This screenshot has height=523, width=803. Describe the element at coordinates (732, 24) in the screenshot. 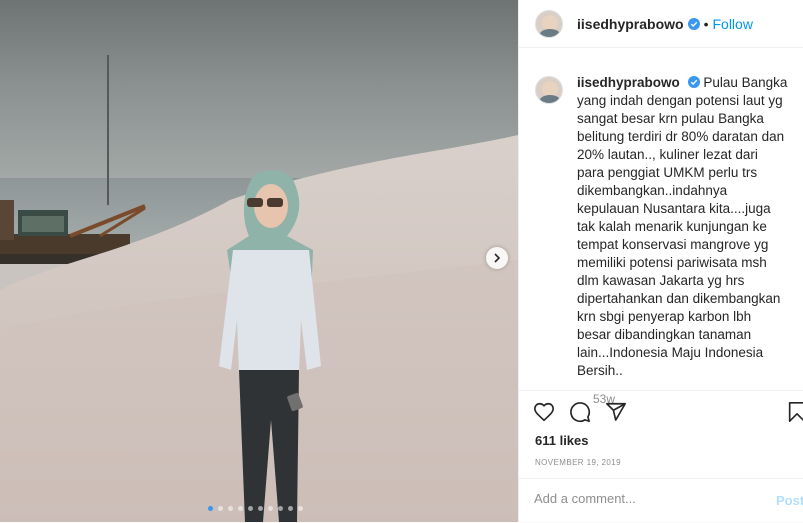

I see `follow-button: Follow` at that location.